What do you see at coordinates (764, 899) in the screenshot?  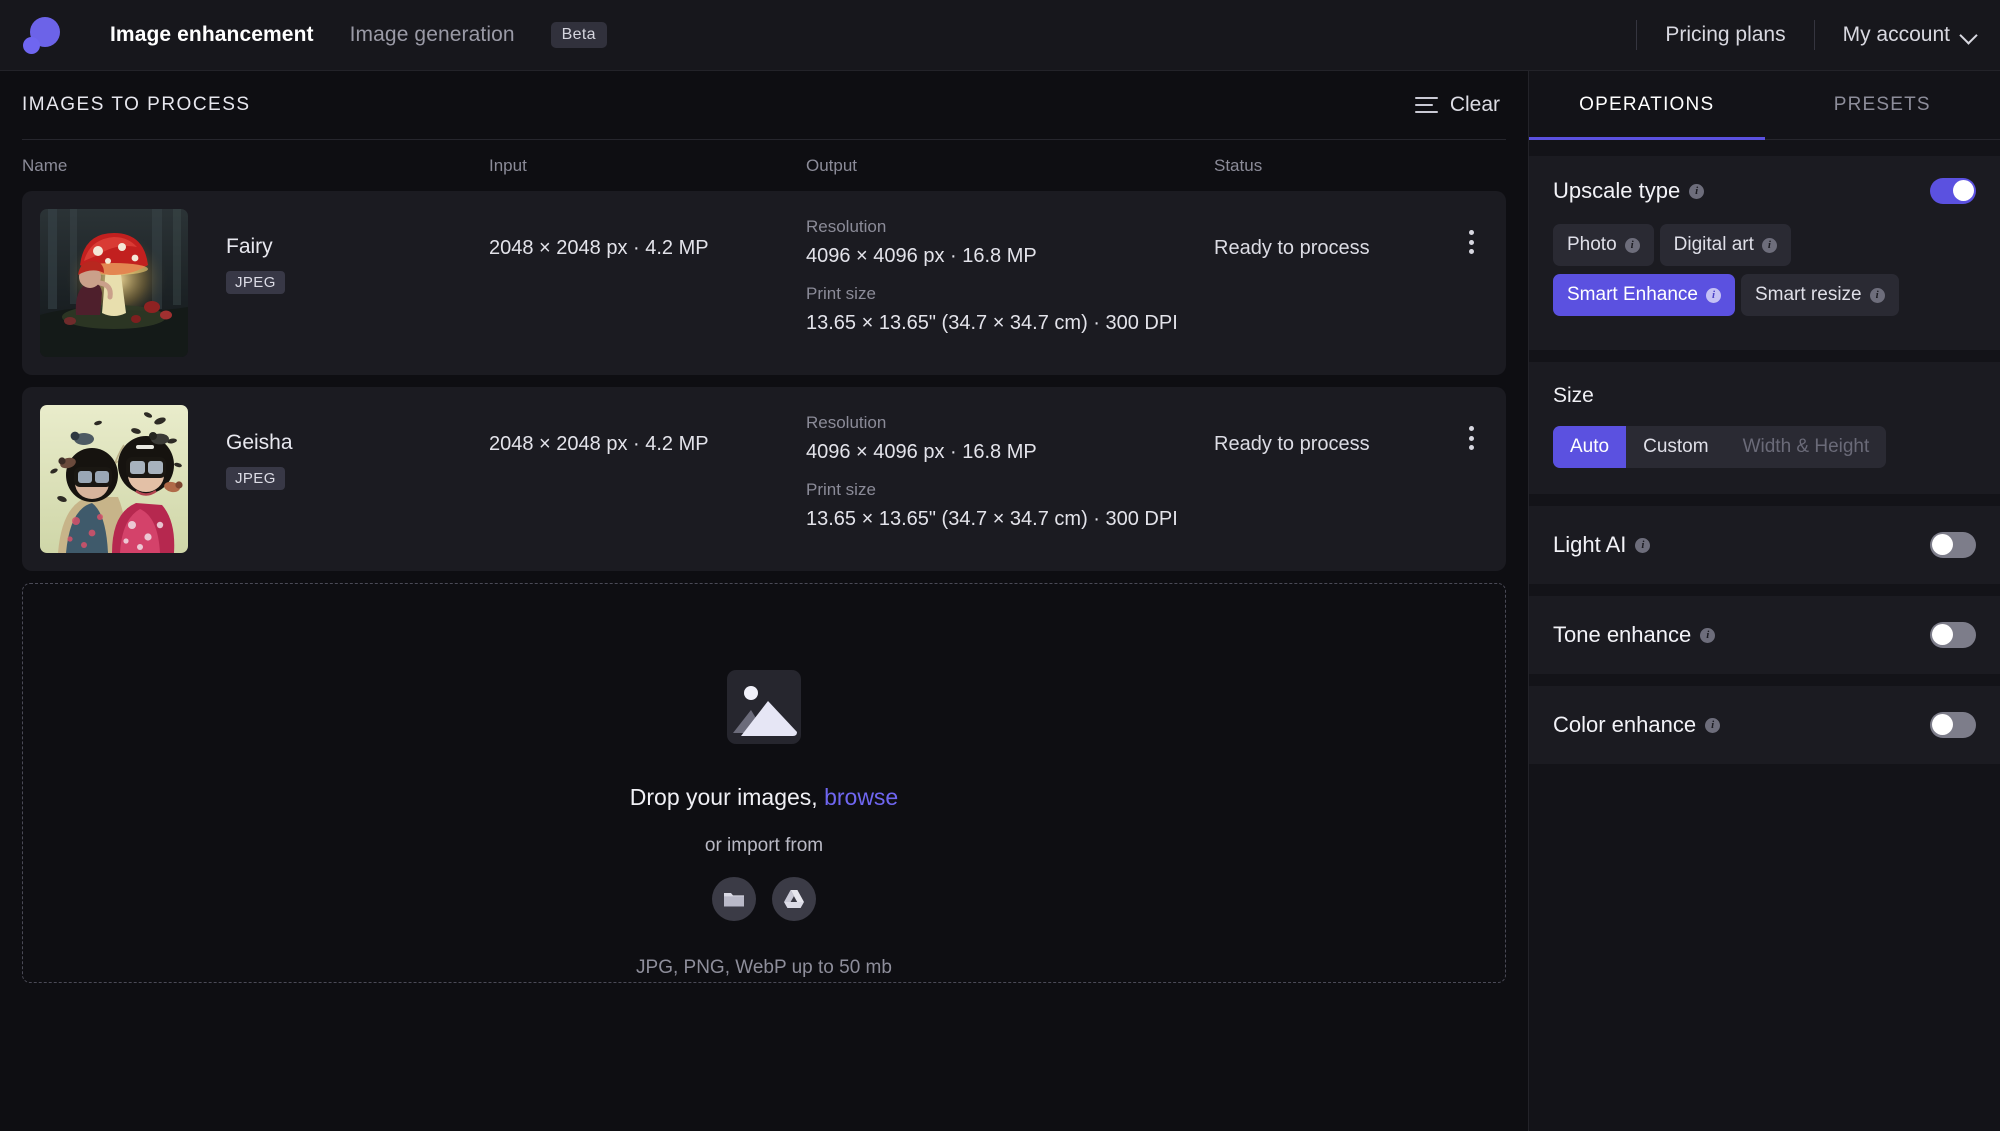 I see `dropzone-import-buttons` at bounding box center [764, 899].